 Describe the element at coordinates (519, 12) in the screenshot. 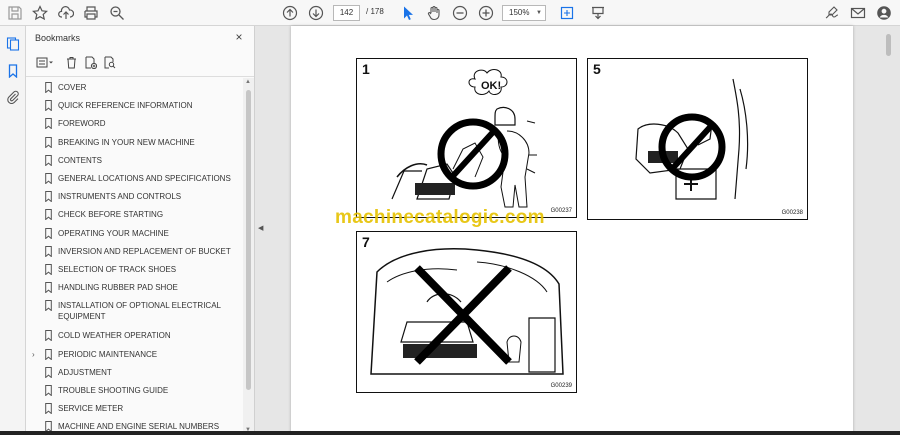

I see `zoom-level-value: 150%` at that location.